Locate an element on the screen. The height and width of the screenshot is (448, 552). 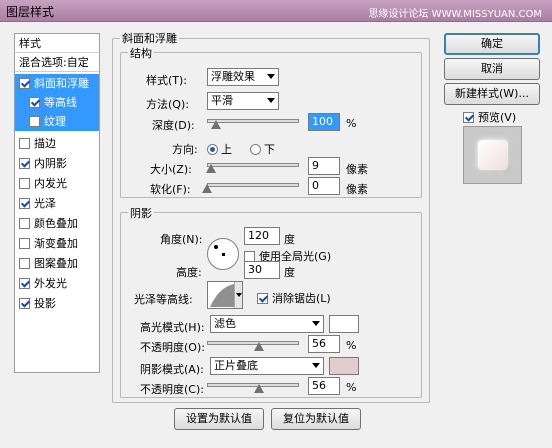
highlight-opacity-thumb is located at coordinates (258, 346).